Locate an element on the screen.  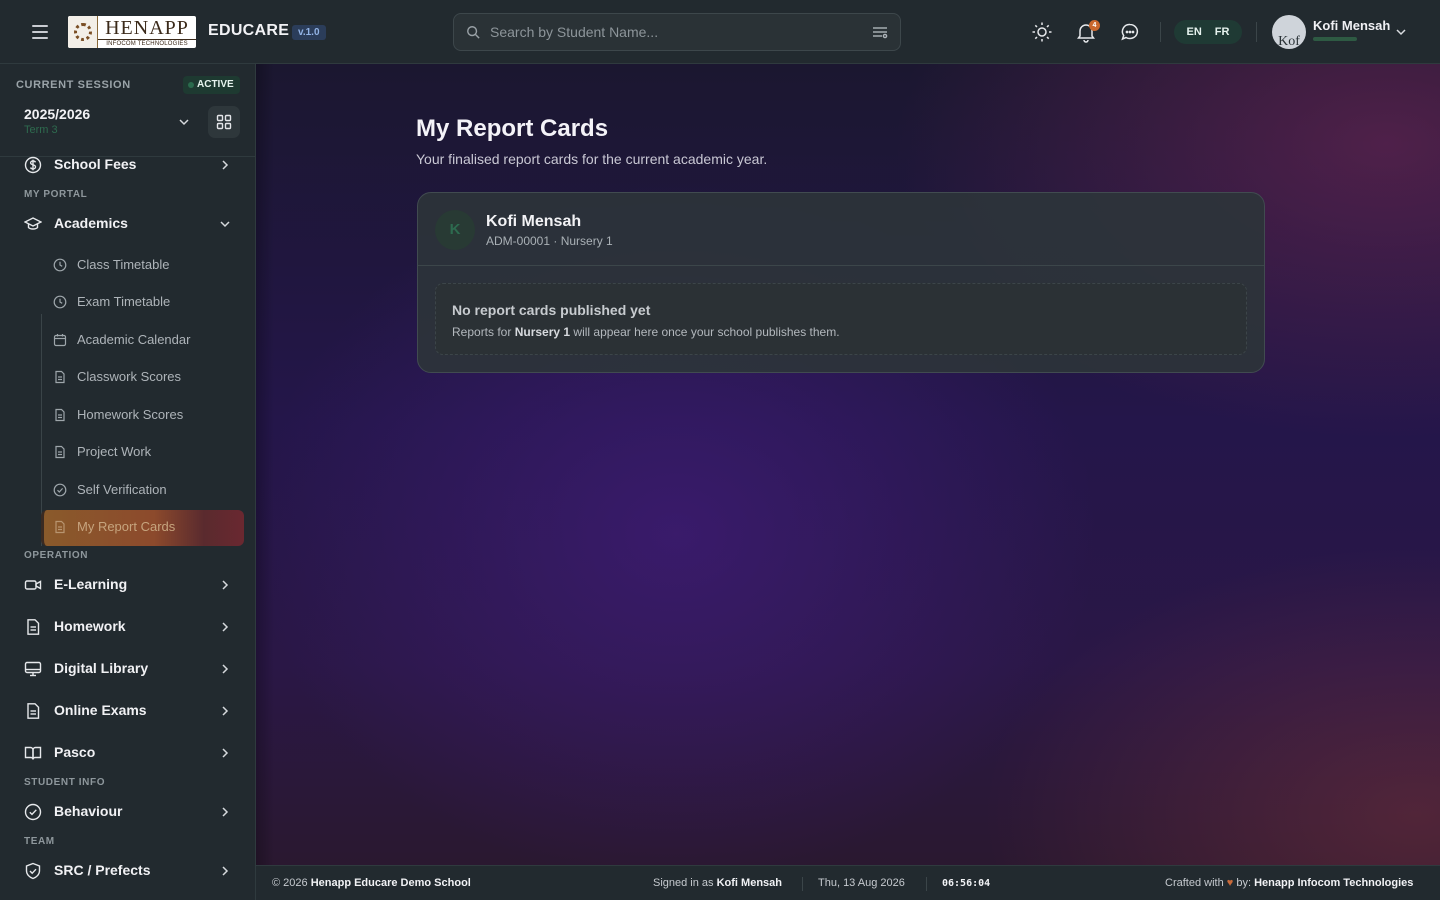
sidebar-item-homework: Homework is located at coordinates (128, 627).